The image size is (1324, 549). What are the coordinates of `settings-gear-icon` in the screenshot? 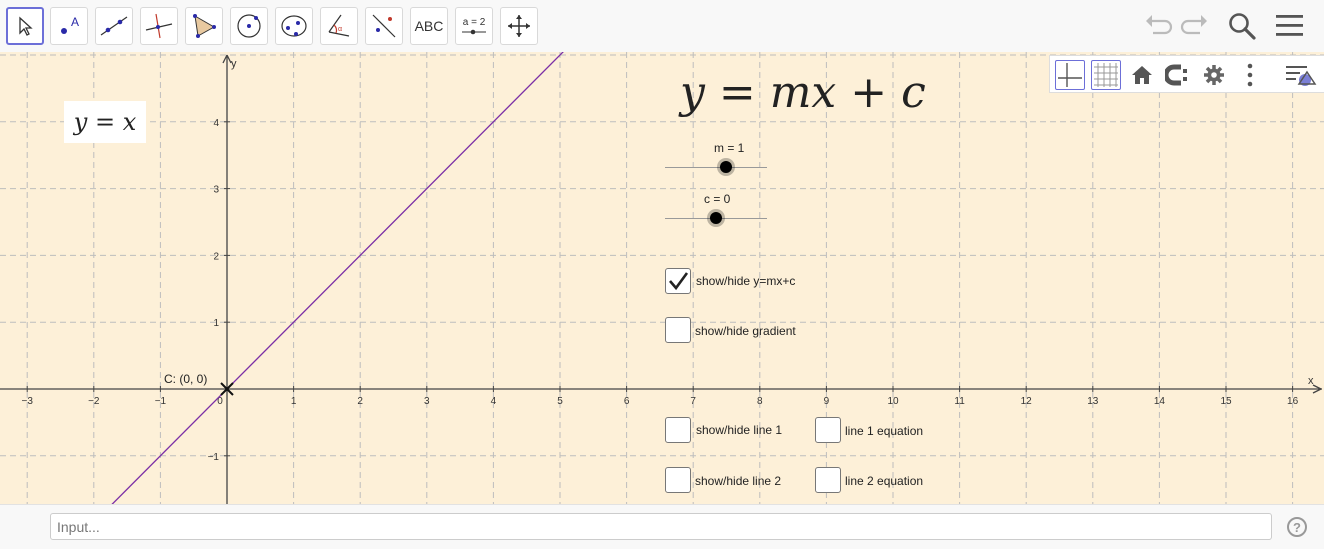 It's located at (1214, 75).